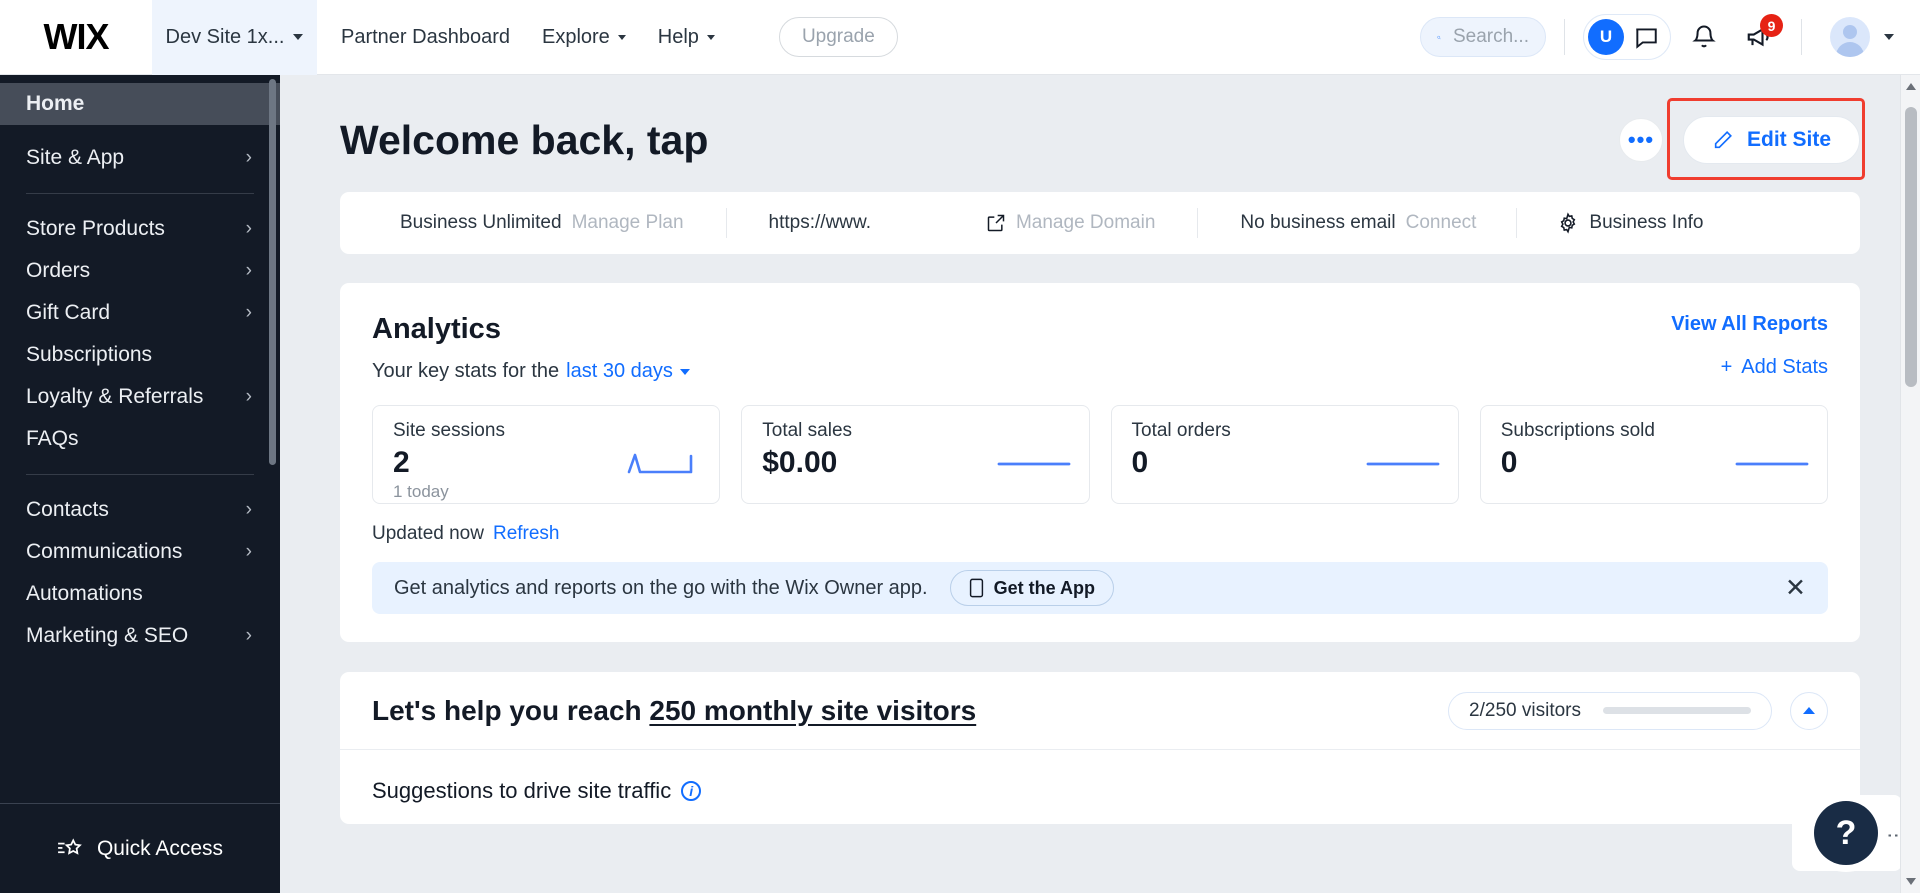 The width and height of the screenshot is (1920, 893). Describe the element at coordinates (140, 104) in the screenshot. I see `sidebar-item-home: Home` at that location.